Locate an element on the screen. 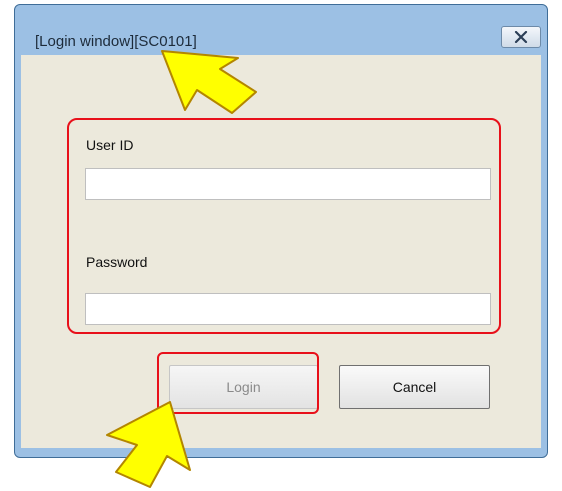 This screenshot has height=491, width=562. close-icon is located at coordinates (521, 37).